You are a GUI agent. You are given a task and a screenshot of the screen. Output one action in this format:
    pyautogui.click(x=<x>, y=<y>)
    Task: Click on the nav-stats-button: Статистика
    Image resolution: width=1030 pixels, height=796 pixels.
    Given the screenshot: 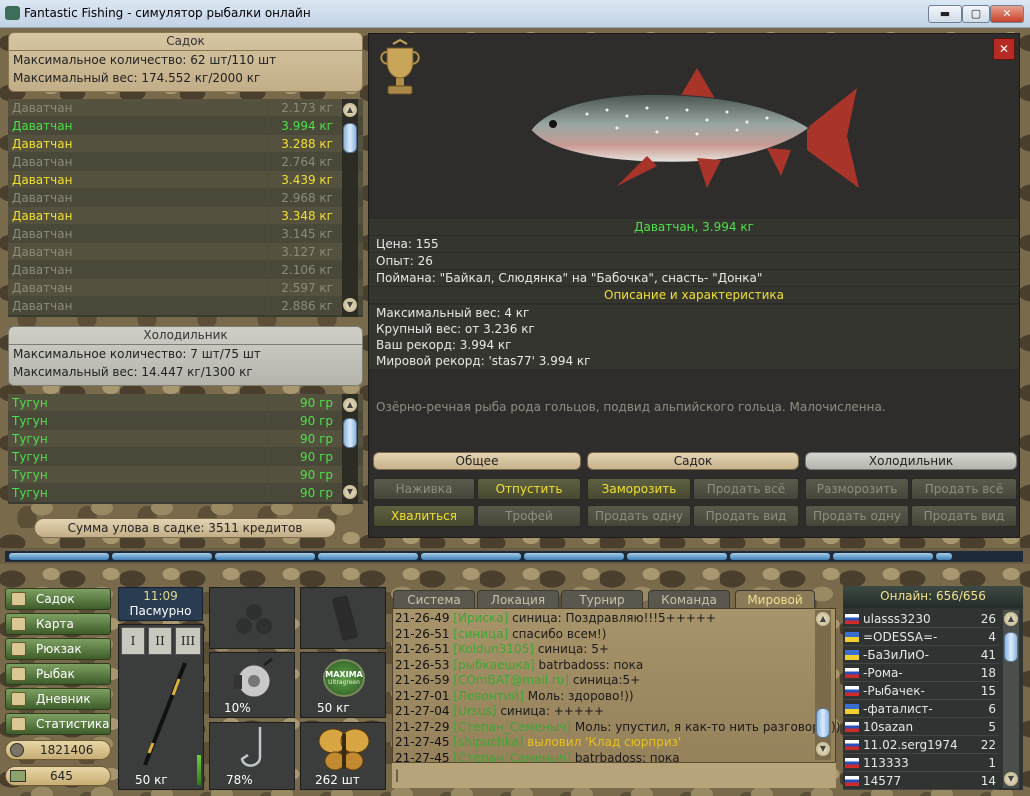 What is the action you would take?
    pyautogui.click(x=58, y=724)
    